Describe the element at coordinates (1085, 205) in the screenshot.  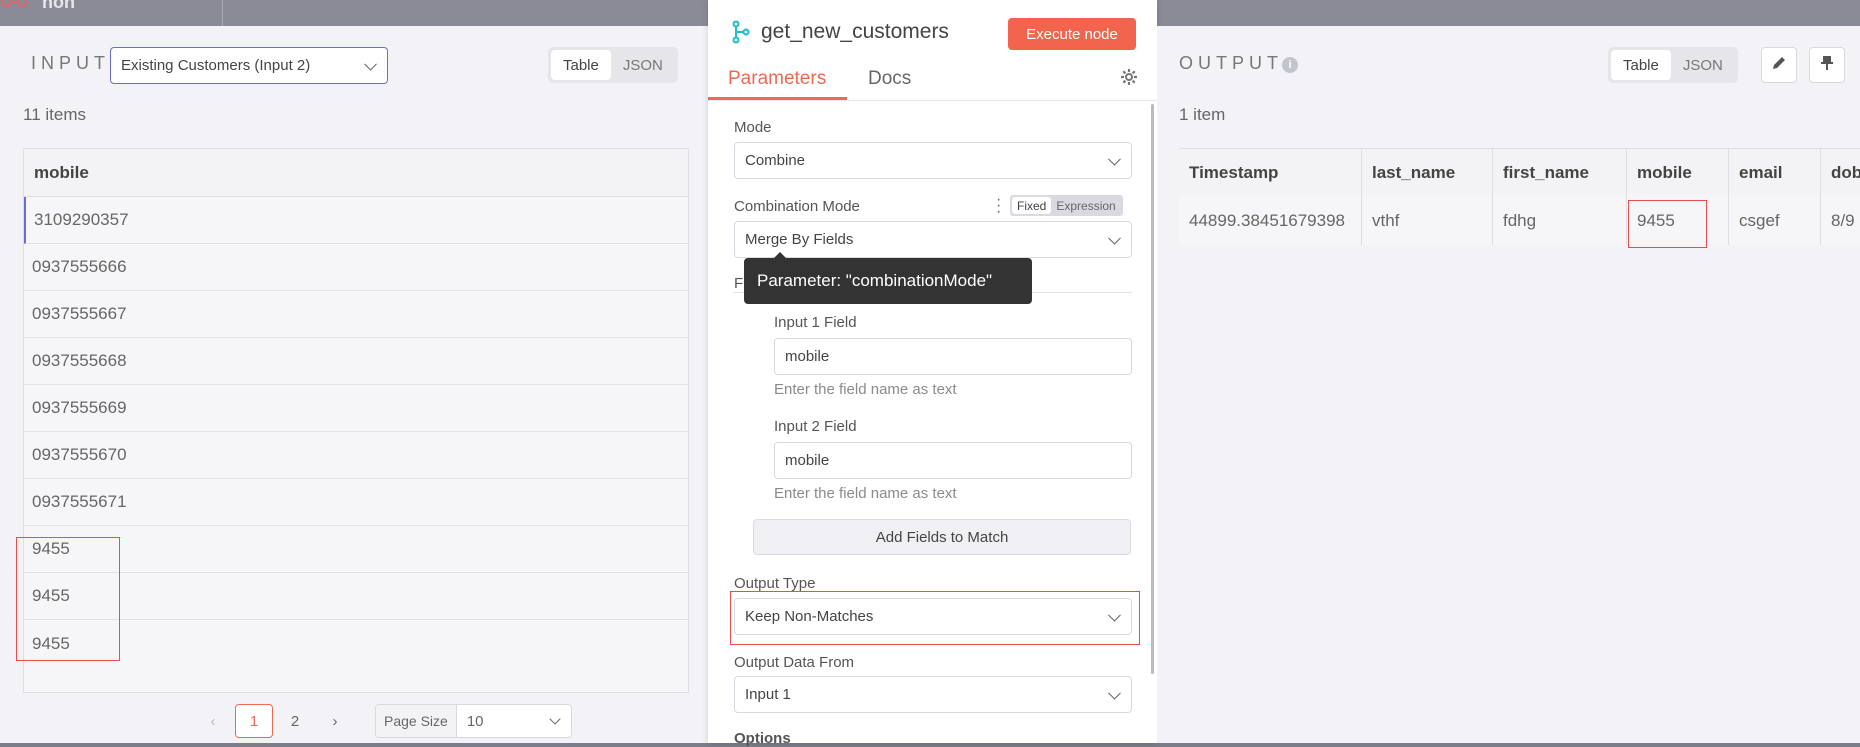
I see `expression-option: Expression` at that location.